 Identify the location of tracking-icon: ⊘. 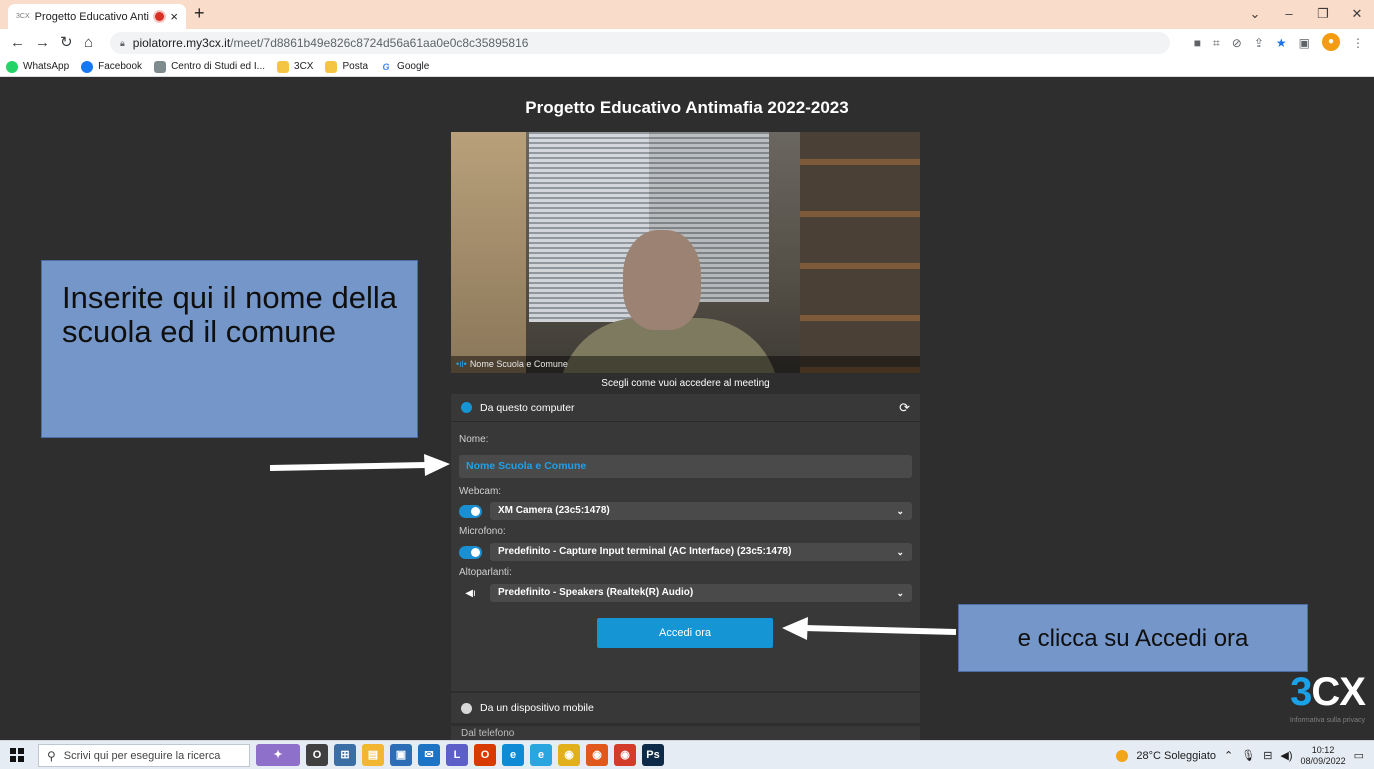
(1237, 43).